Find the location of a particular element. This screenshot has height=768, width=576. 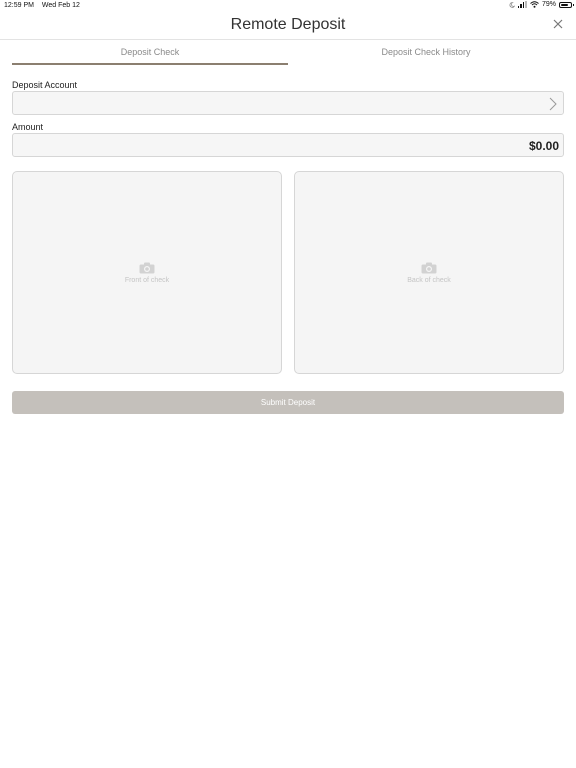

deposit-account-label: Deposit Account is located at coordinates (45, 85).